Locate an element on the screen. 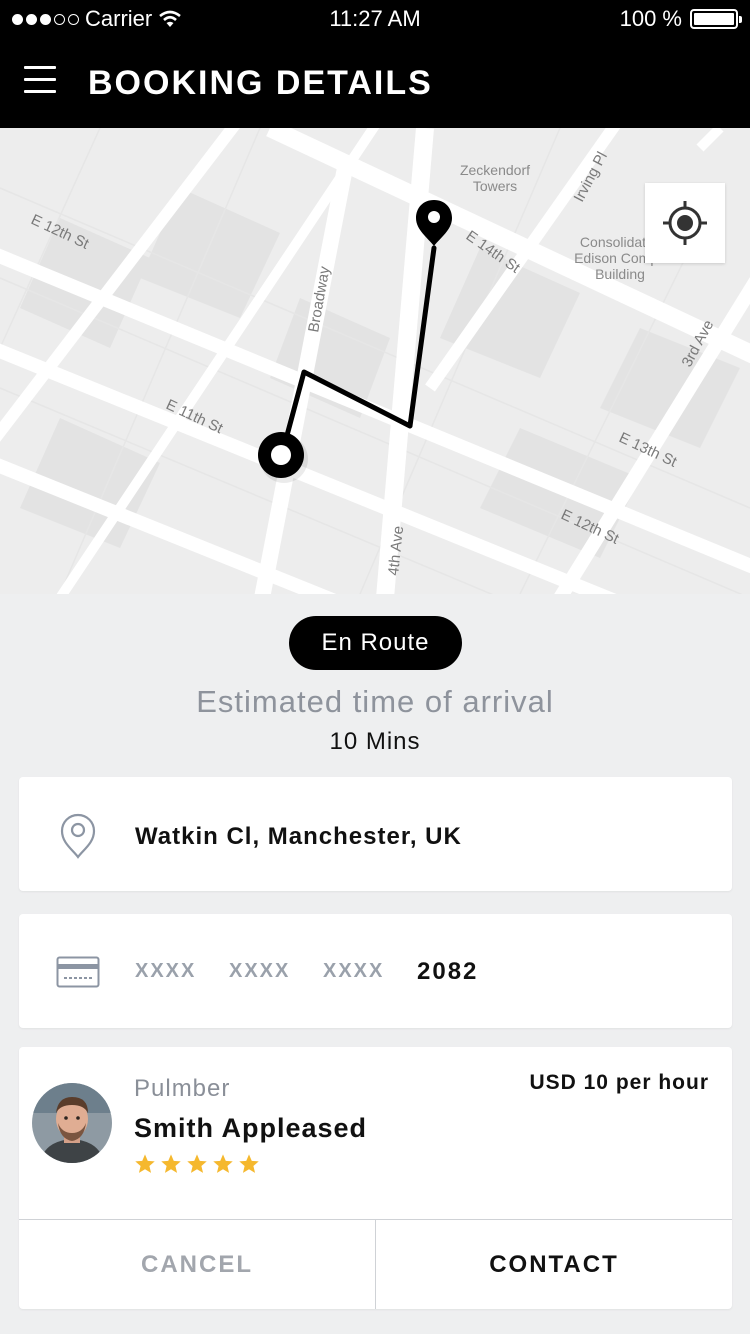 This screenshot has height=1334, width=750. payment-card: XXXX XXXX XXXX 2082 is located at coordinates (375, 971).